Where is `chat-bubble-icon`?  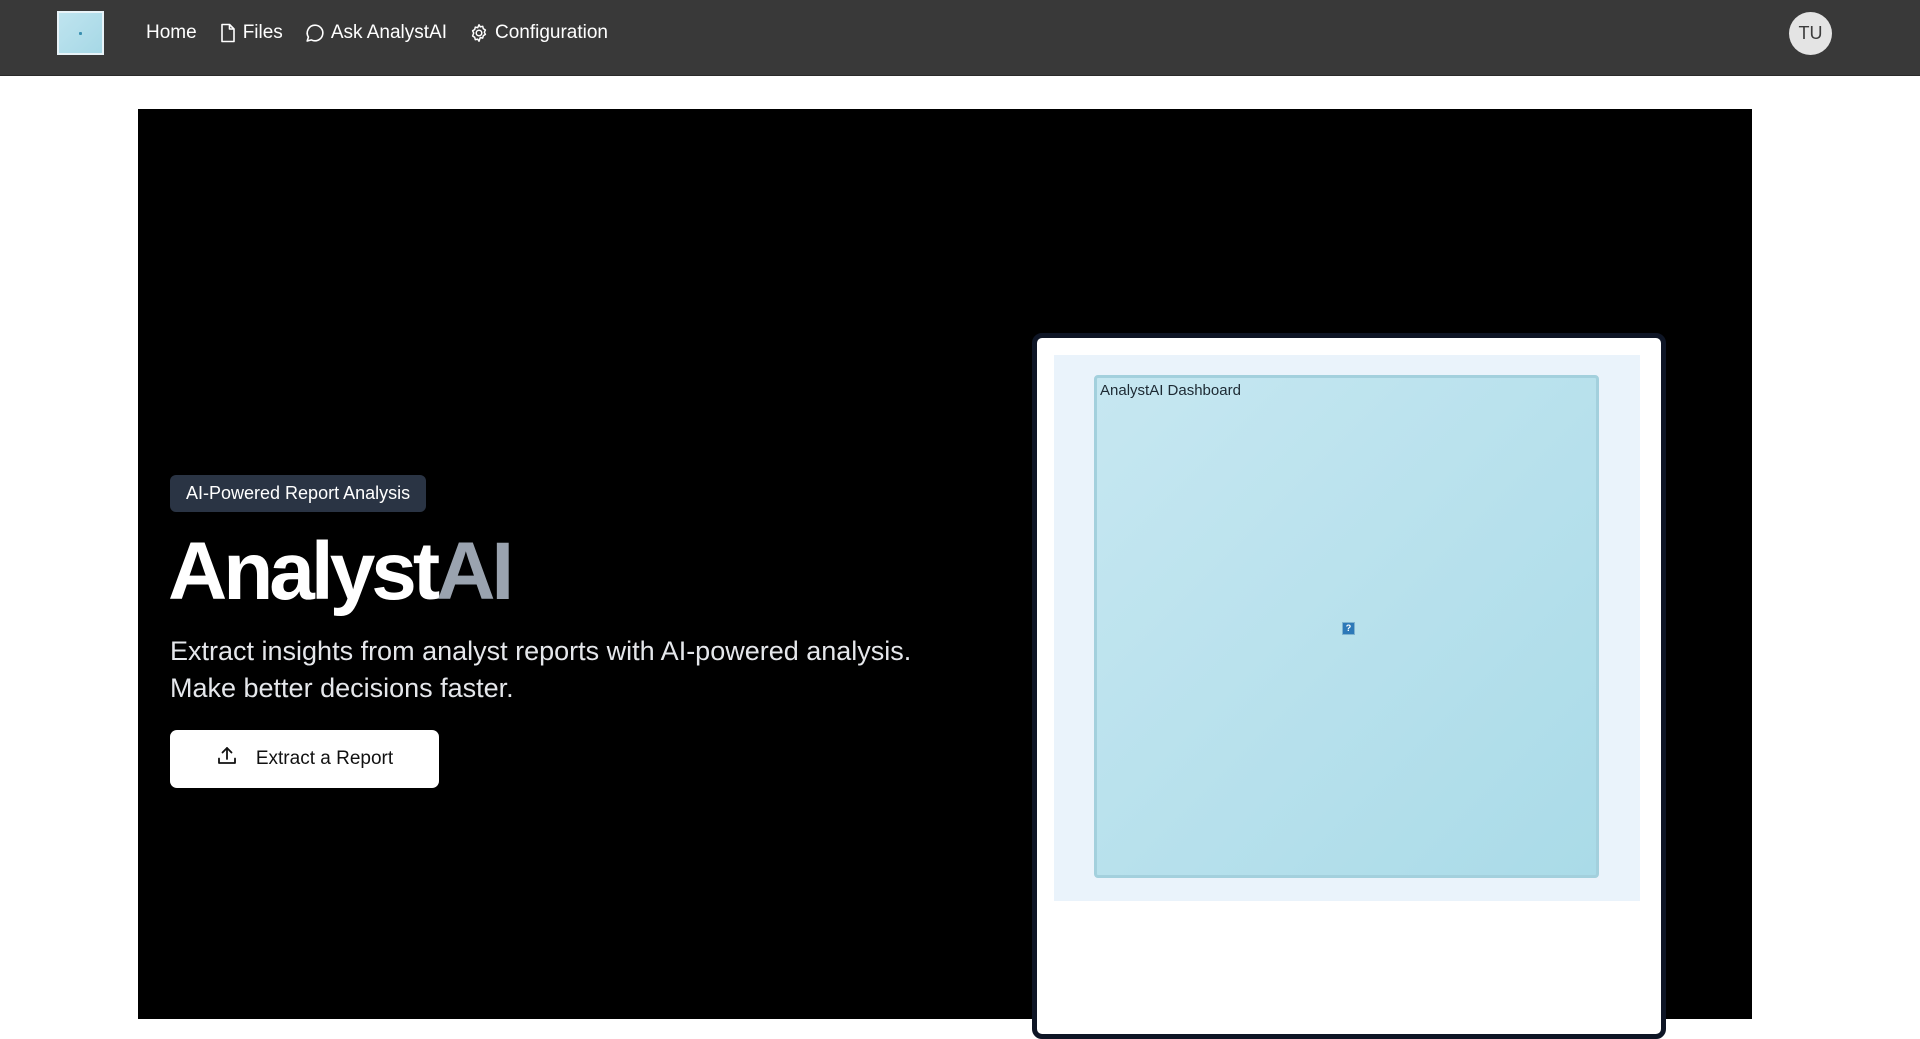 chat-bubble-icon is located at coordinates (315, 33).